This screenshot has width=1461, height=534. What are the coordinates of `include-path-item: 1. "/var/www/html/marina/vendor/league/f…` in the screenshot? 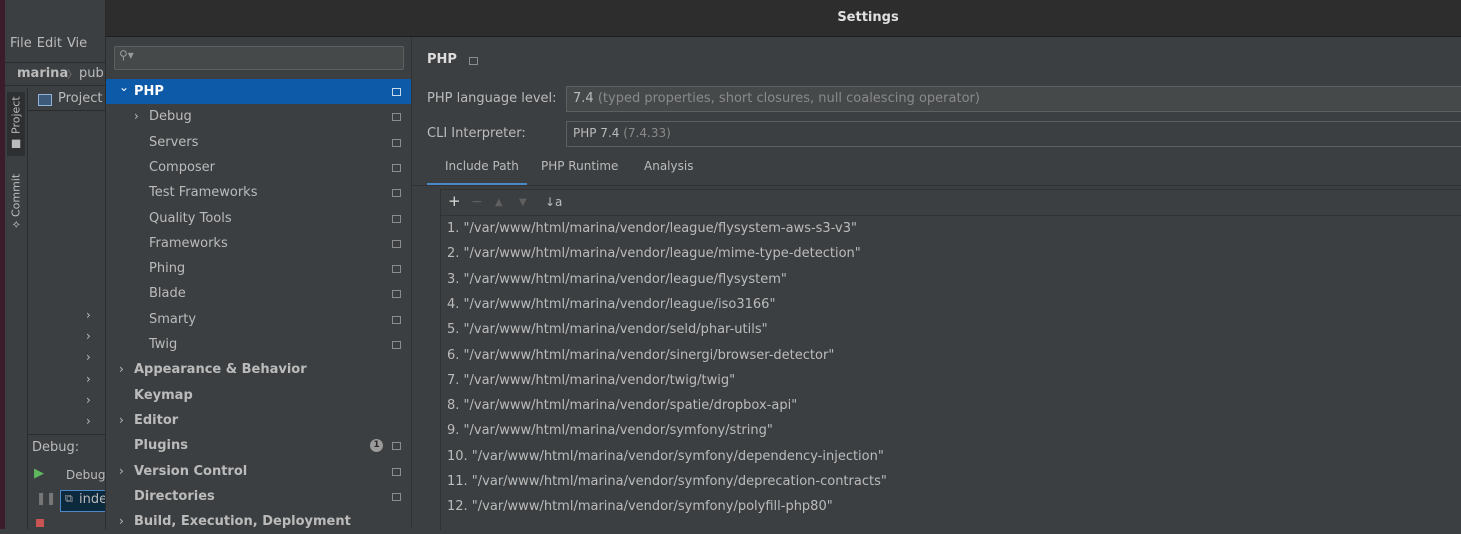 It's located at (652, 228).